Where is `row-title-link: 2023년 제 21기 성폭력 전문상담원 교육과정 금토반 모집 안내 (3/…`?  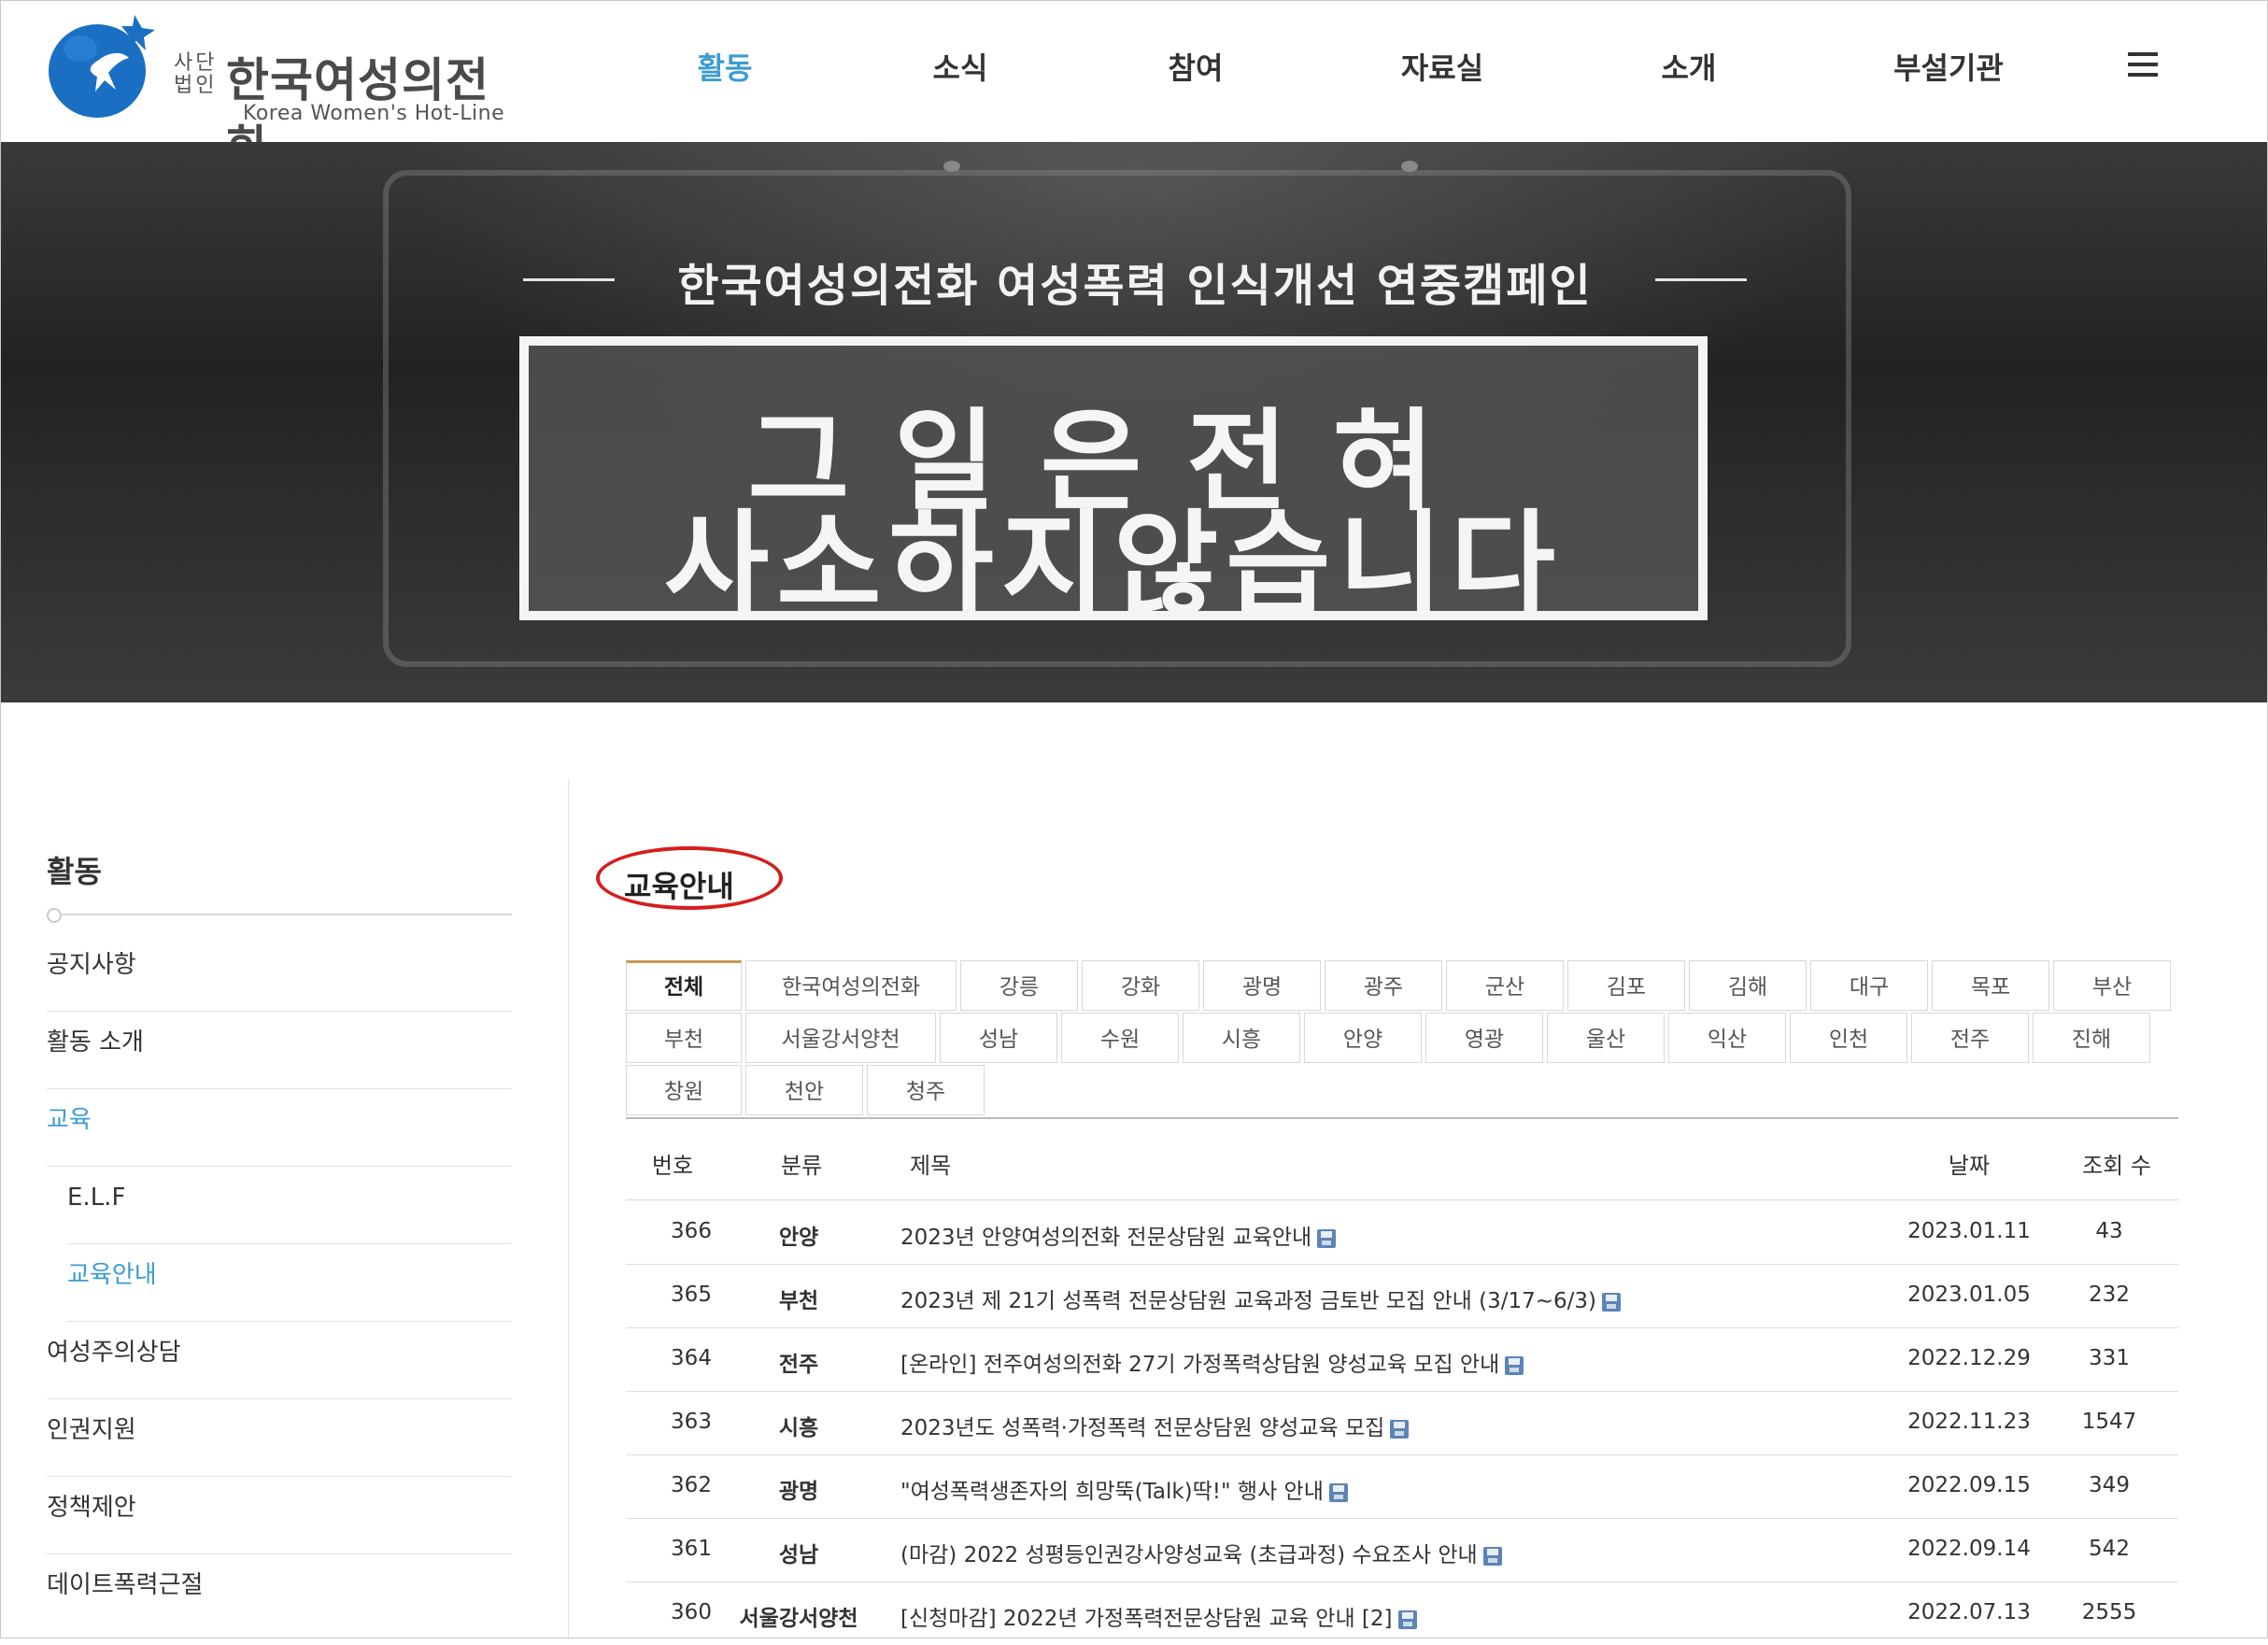
row-title-link: 2023년 제 21기 성폭력 전문상담원 교육과정 금토반 모집 안내 (3/… is located at coordinates (1261, 1298).